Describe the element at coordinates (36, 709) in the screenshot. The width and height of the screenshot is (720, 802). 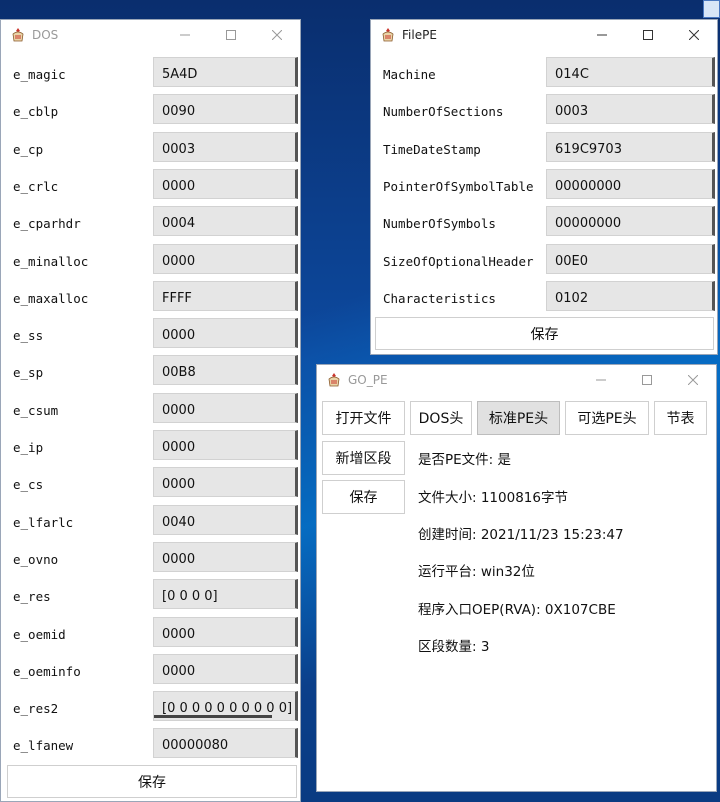
I see `field-label: e_res2` at that location.